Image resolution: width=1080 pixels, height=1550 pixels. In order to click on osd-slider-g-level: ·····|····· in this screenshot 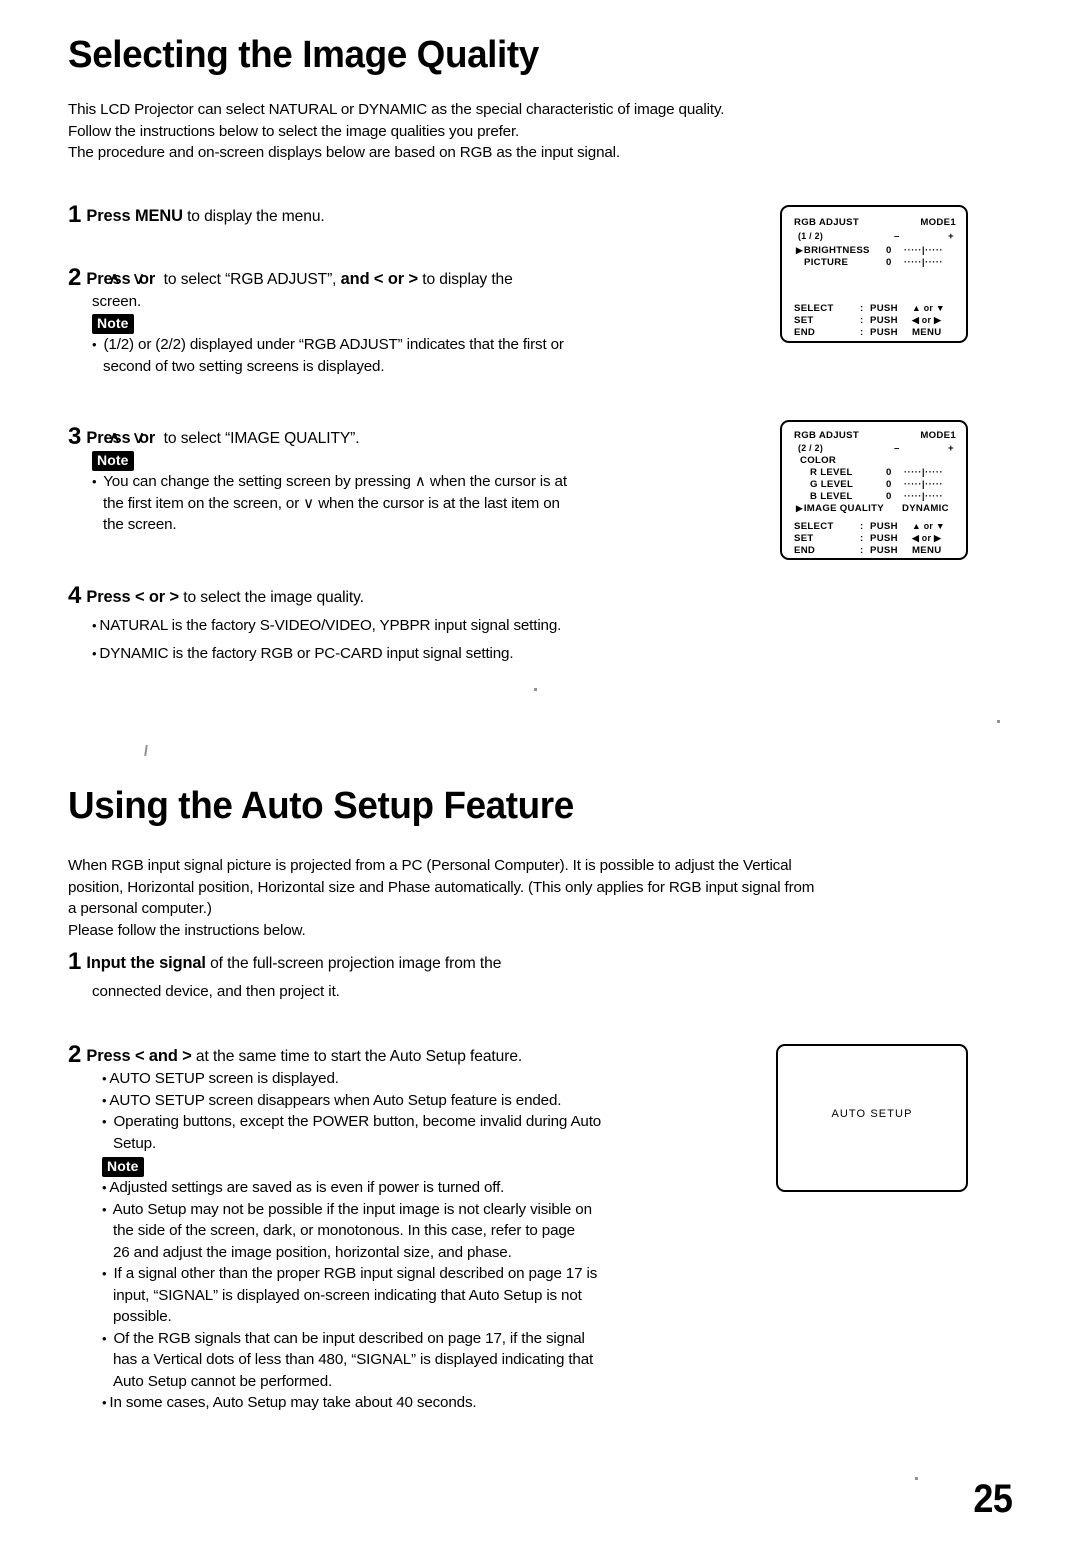, I will do `click(924, 484)`.